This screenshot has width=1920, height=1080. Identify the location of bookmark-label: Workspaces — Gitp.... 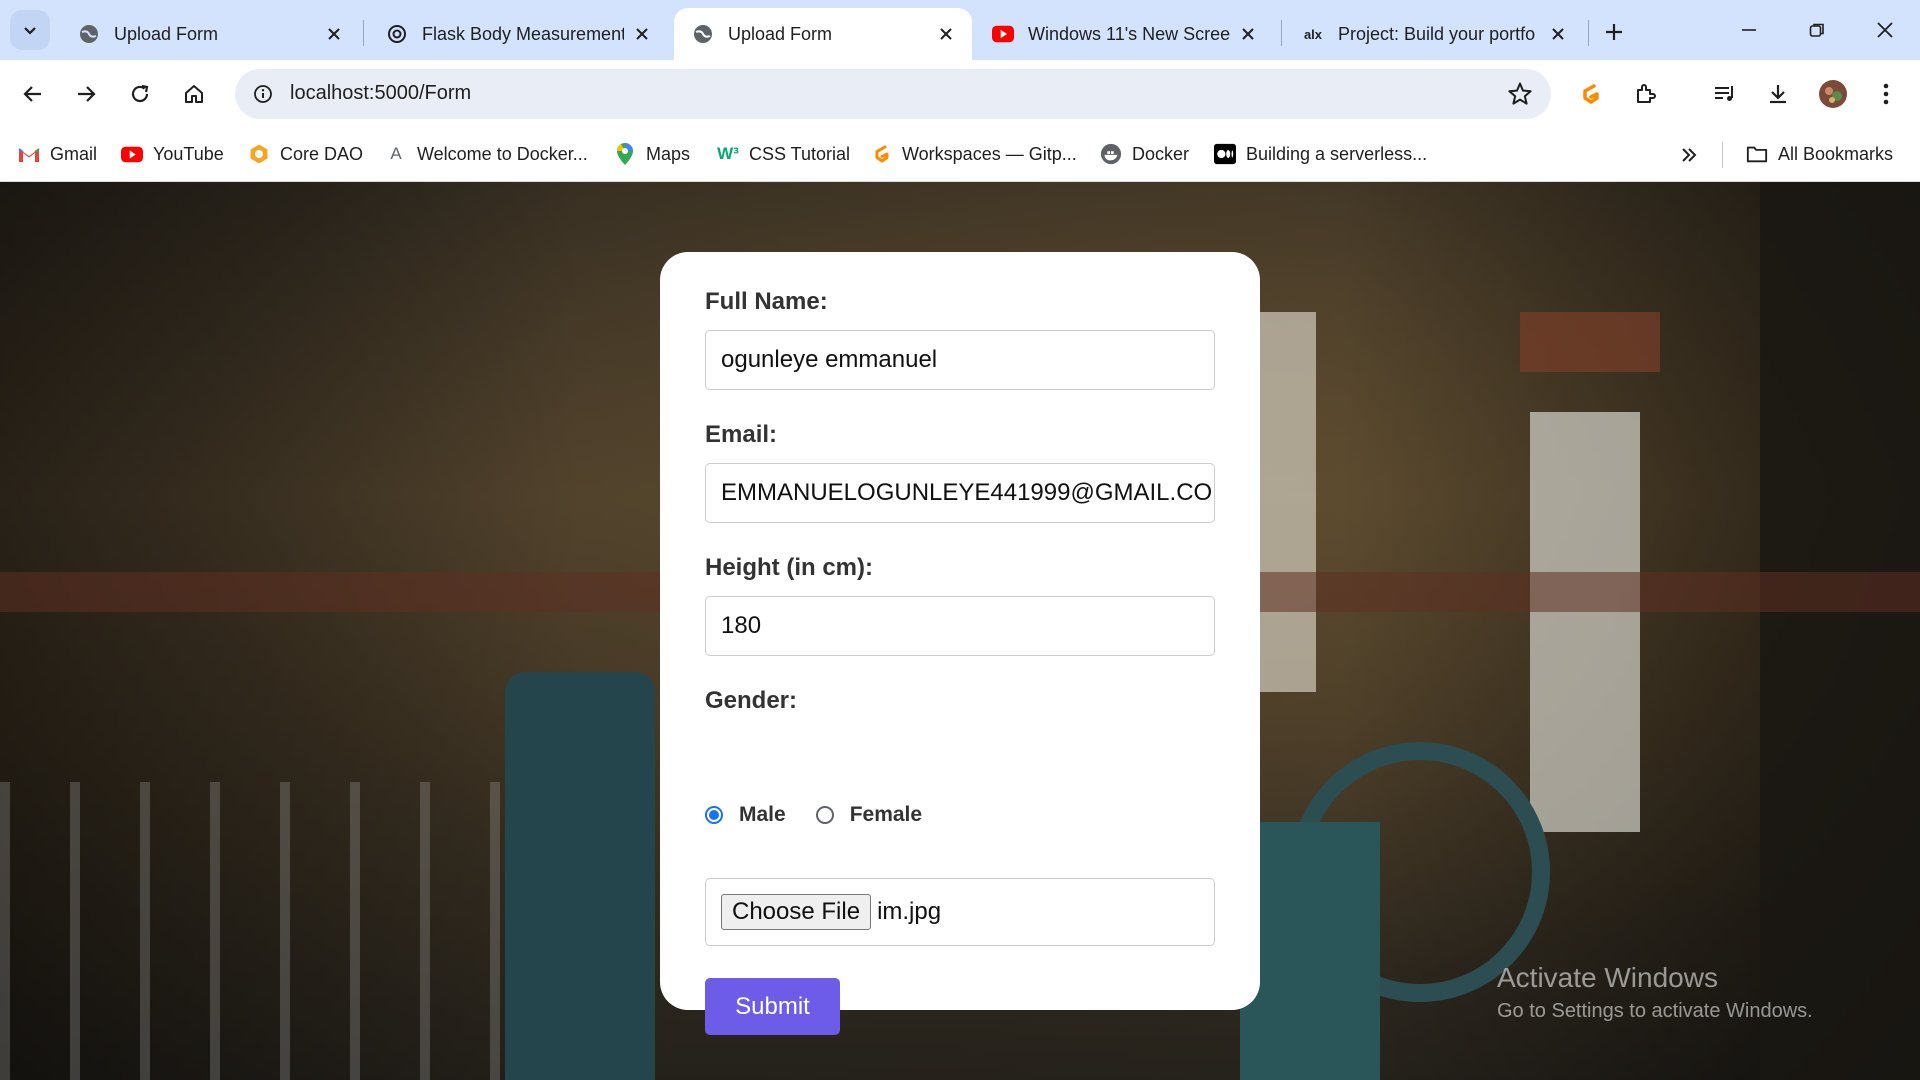
(989, 153).